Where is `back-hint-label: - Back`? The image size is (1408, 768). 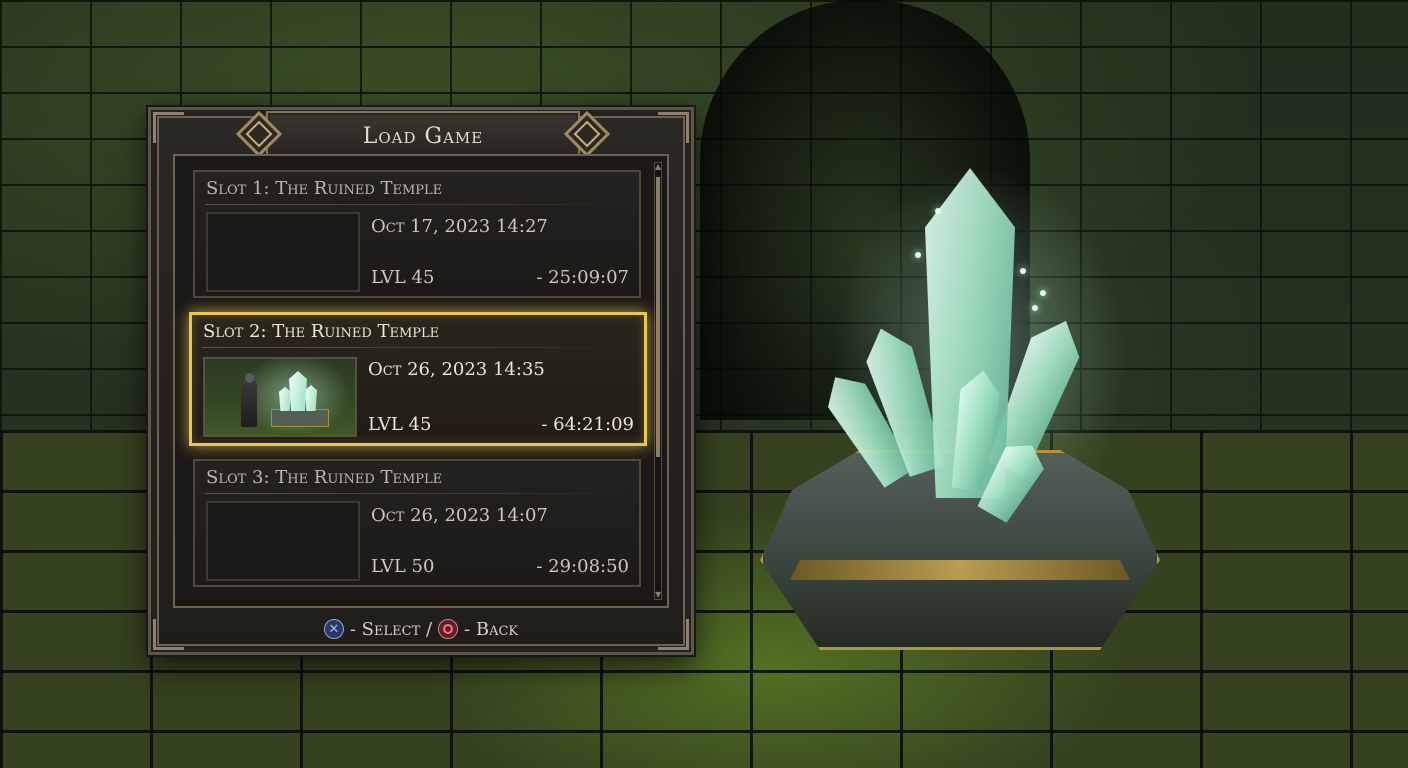 back-hint-label: - Back is located at coordinates (491, 629).